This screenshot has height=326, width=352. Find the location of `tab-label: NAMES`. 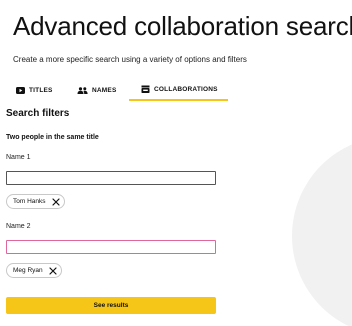

tab-label: NAMES is located at coordinates (104, 90).